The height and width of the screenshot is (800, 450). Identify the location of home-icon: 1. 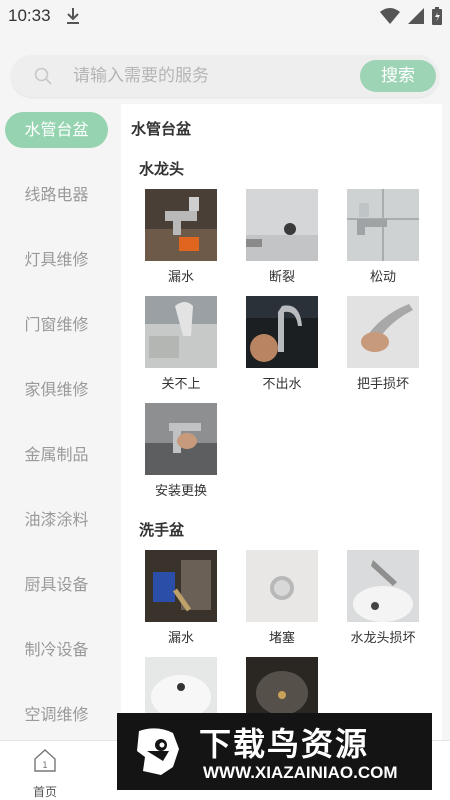
(45, 760).